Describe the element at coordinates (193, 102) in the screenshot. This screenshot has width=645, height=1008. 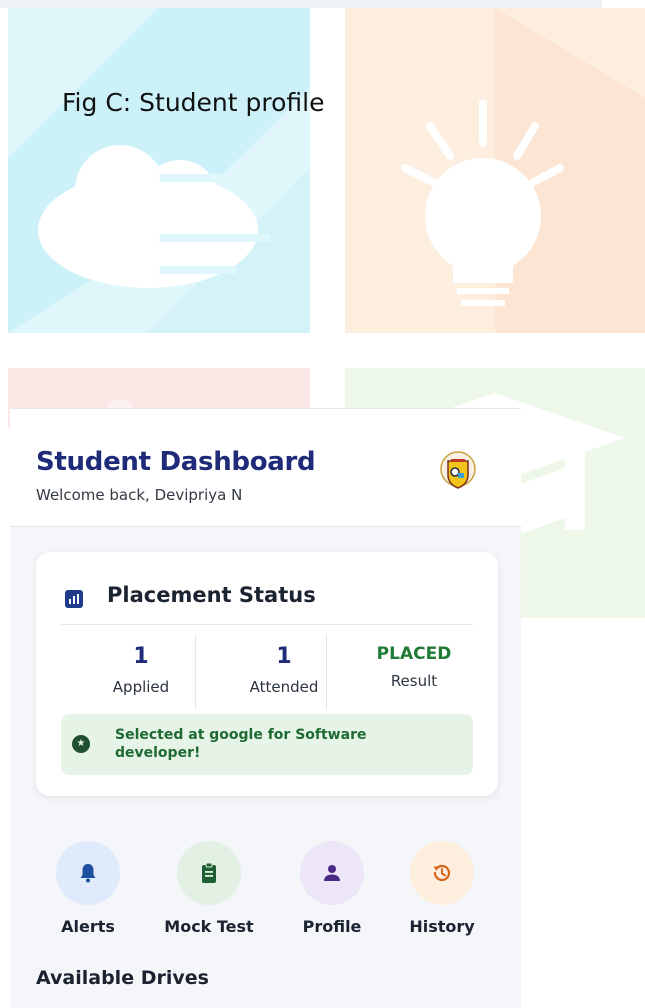
I see `figure-caption: Fig C: Student profile` at that location.